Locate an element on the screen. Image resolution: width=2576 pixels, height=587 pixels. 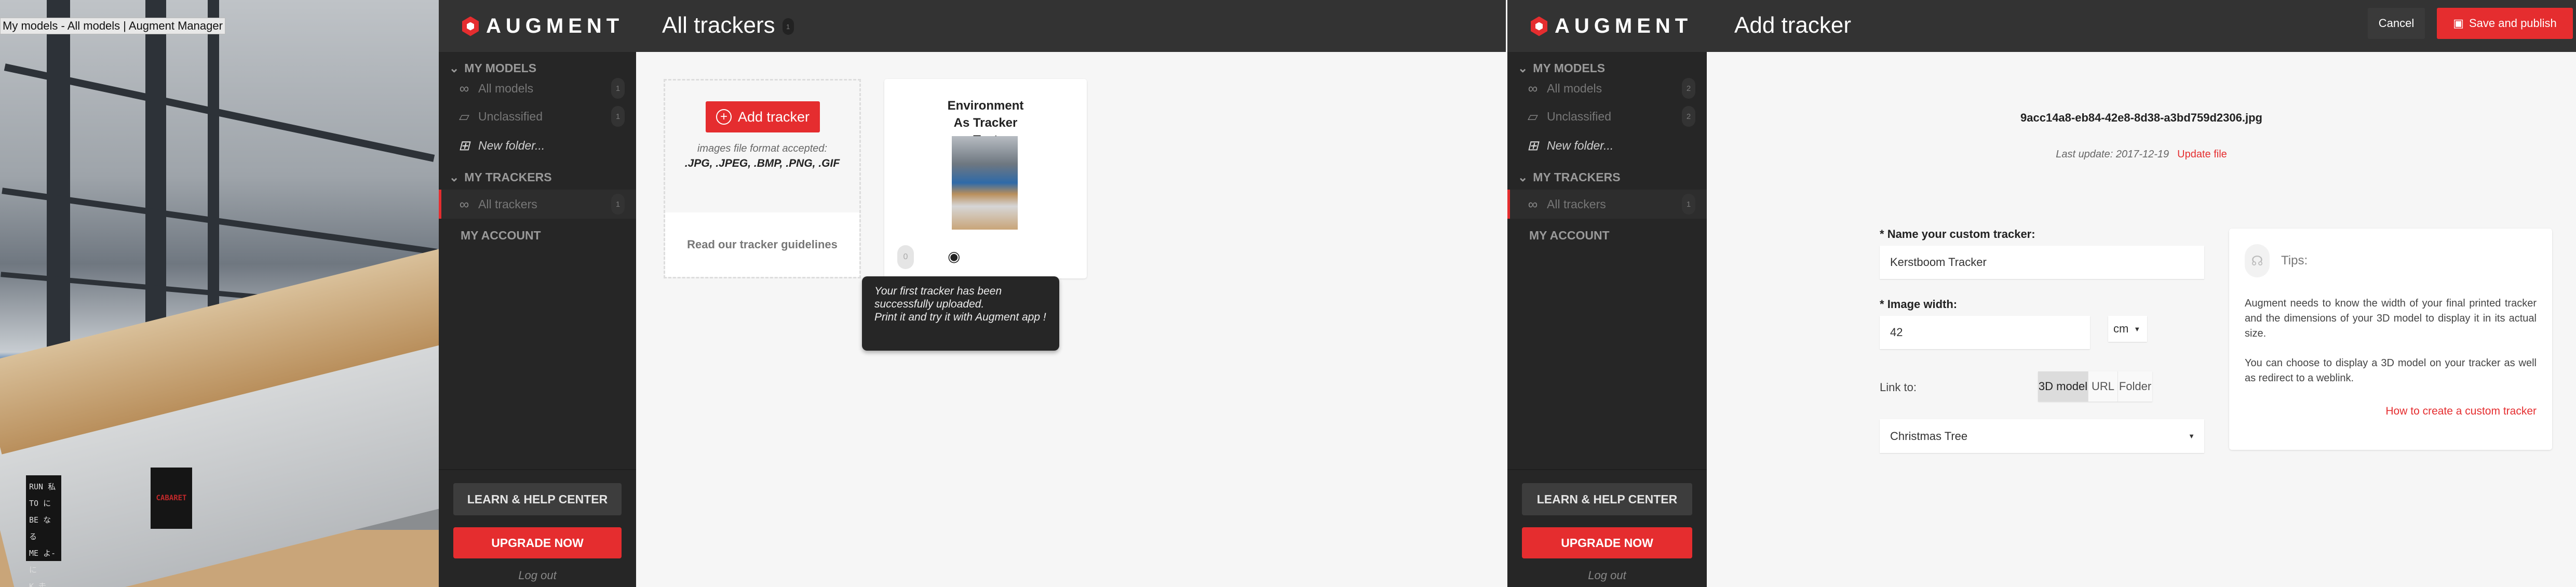
page-title: Add tracker is located at coordinates (1792, 25).